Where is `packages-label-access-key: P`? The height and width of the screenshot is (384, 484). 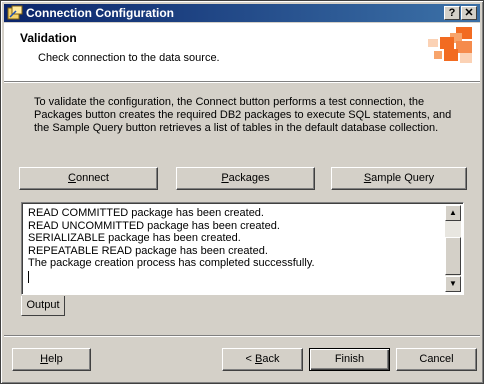 packages-label-access-key: P is located at coordinates (225, 178).